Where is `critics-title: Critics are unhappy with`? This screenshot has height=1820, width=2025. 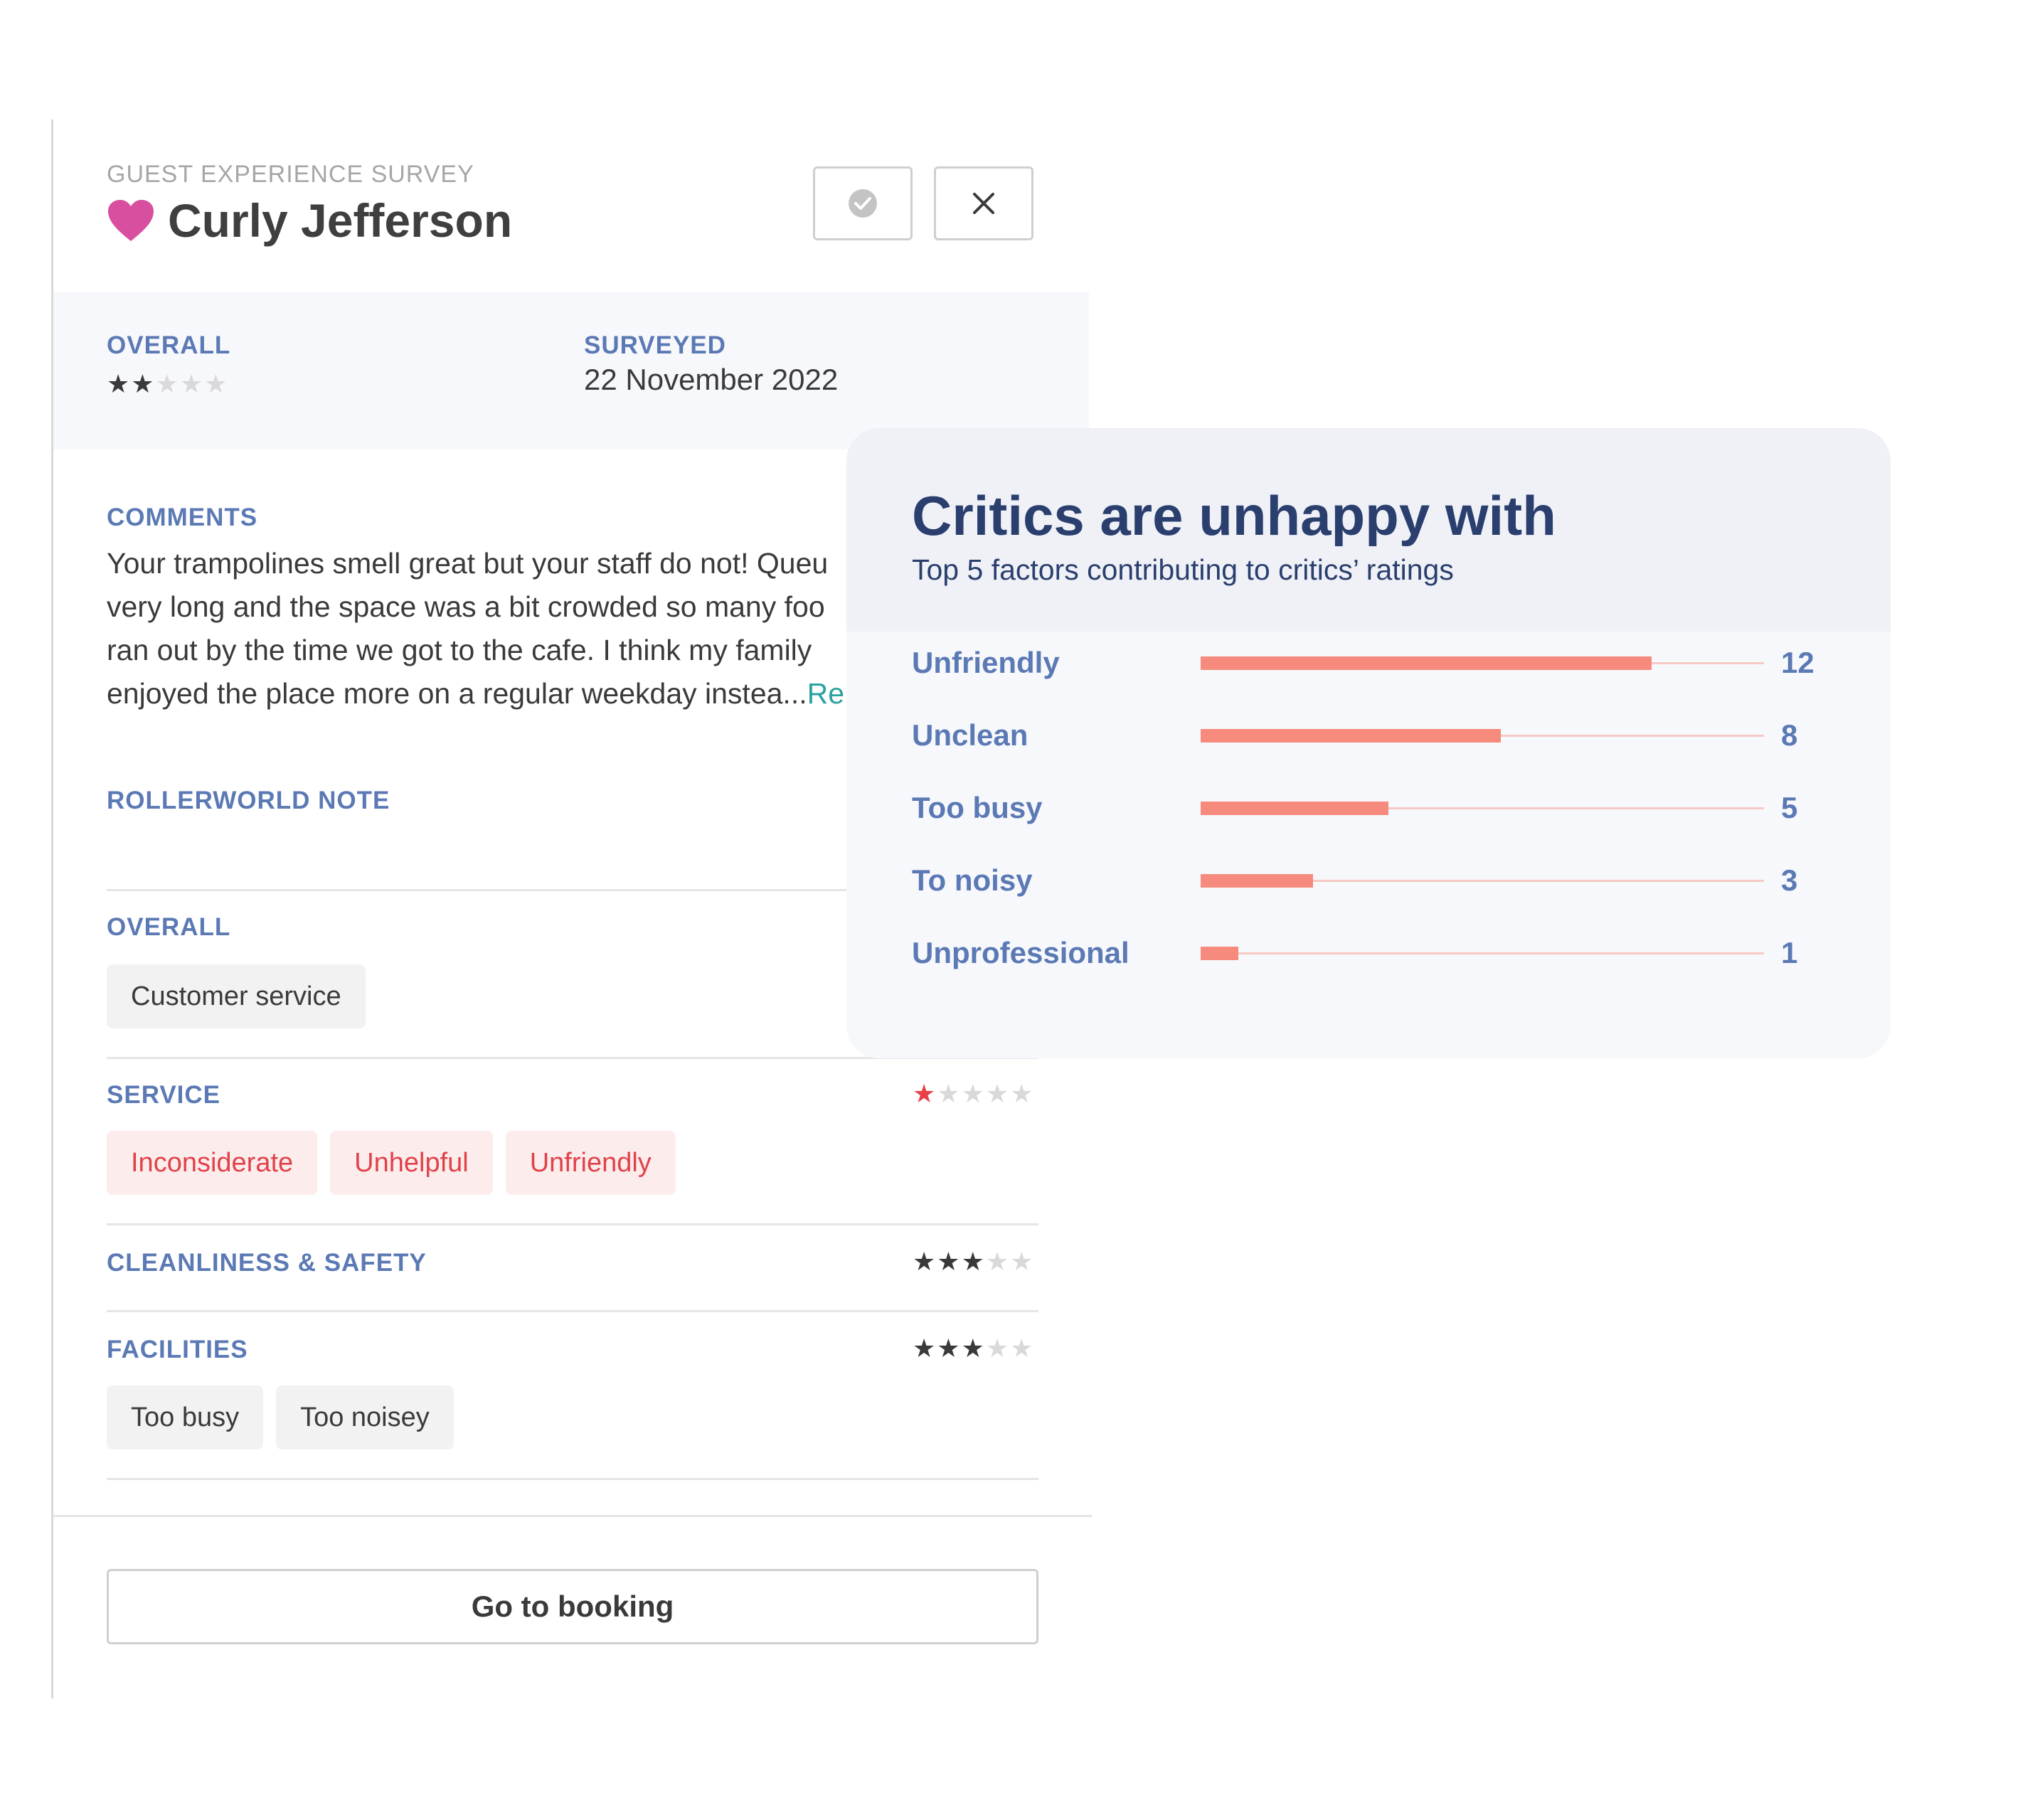 critics-title: Critics are unhappy with is located at coordinates (1234, 515).